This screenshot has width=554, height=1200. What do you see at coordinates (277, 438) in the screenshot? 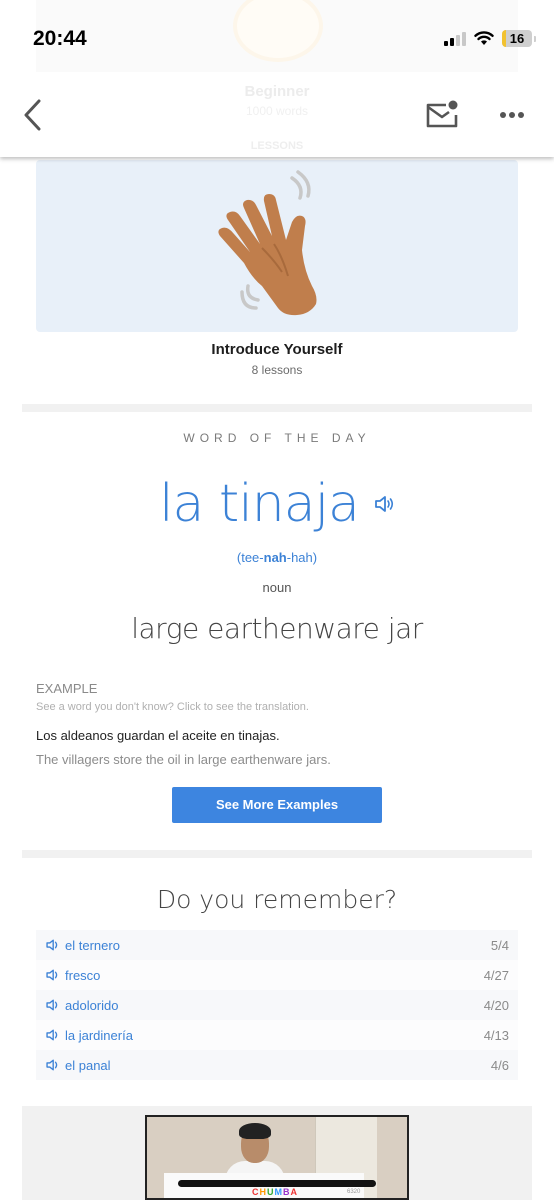
I see `word-of-the-day-label: WORD OF THE DAY` at bounding box center [277, 438].